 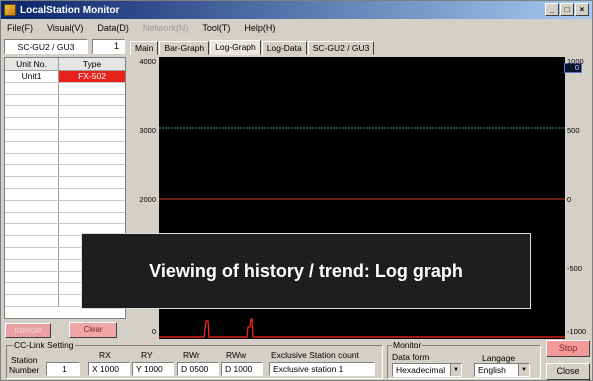 I want to click on left-axis-label-2000: 2000, so click(x=147, y=199).